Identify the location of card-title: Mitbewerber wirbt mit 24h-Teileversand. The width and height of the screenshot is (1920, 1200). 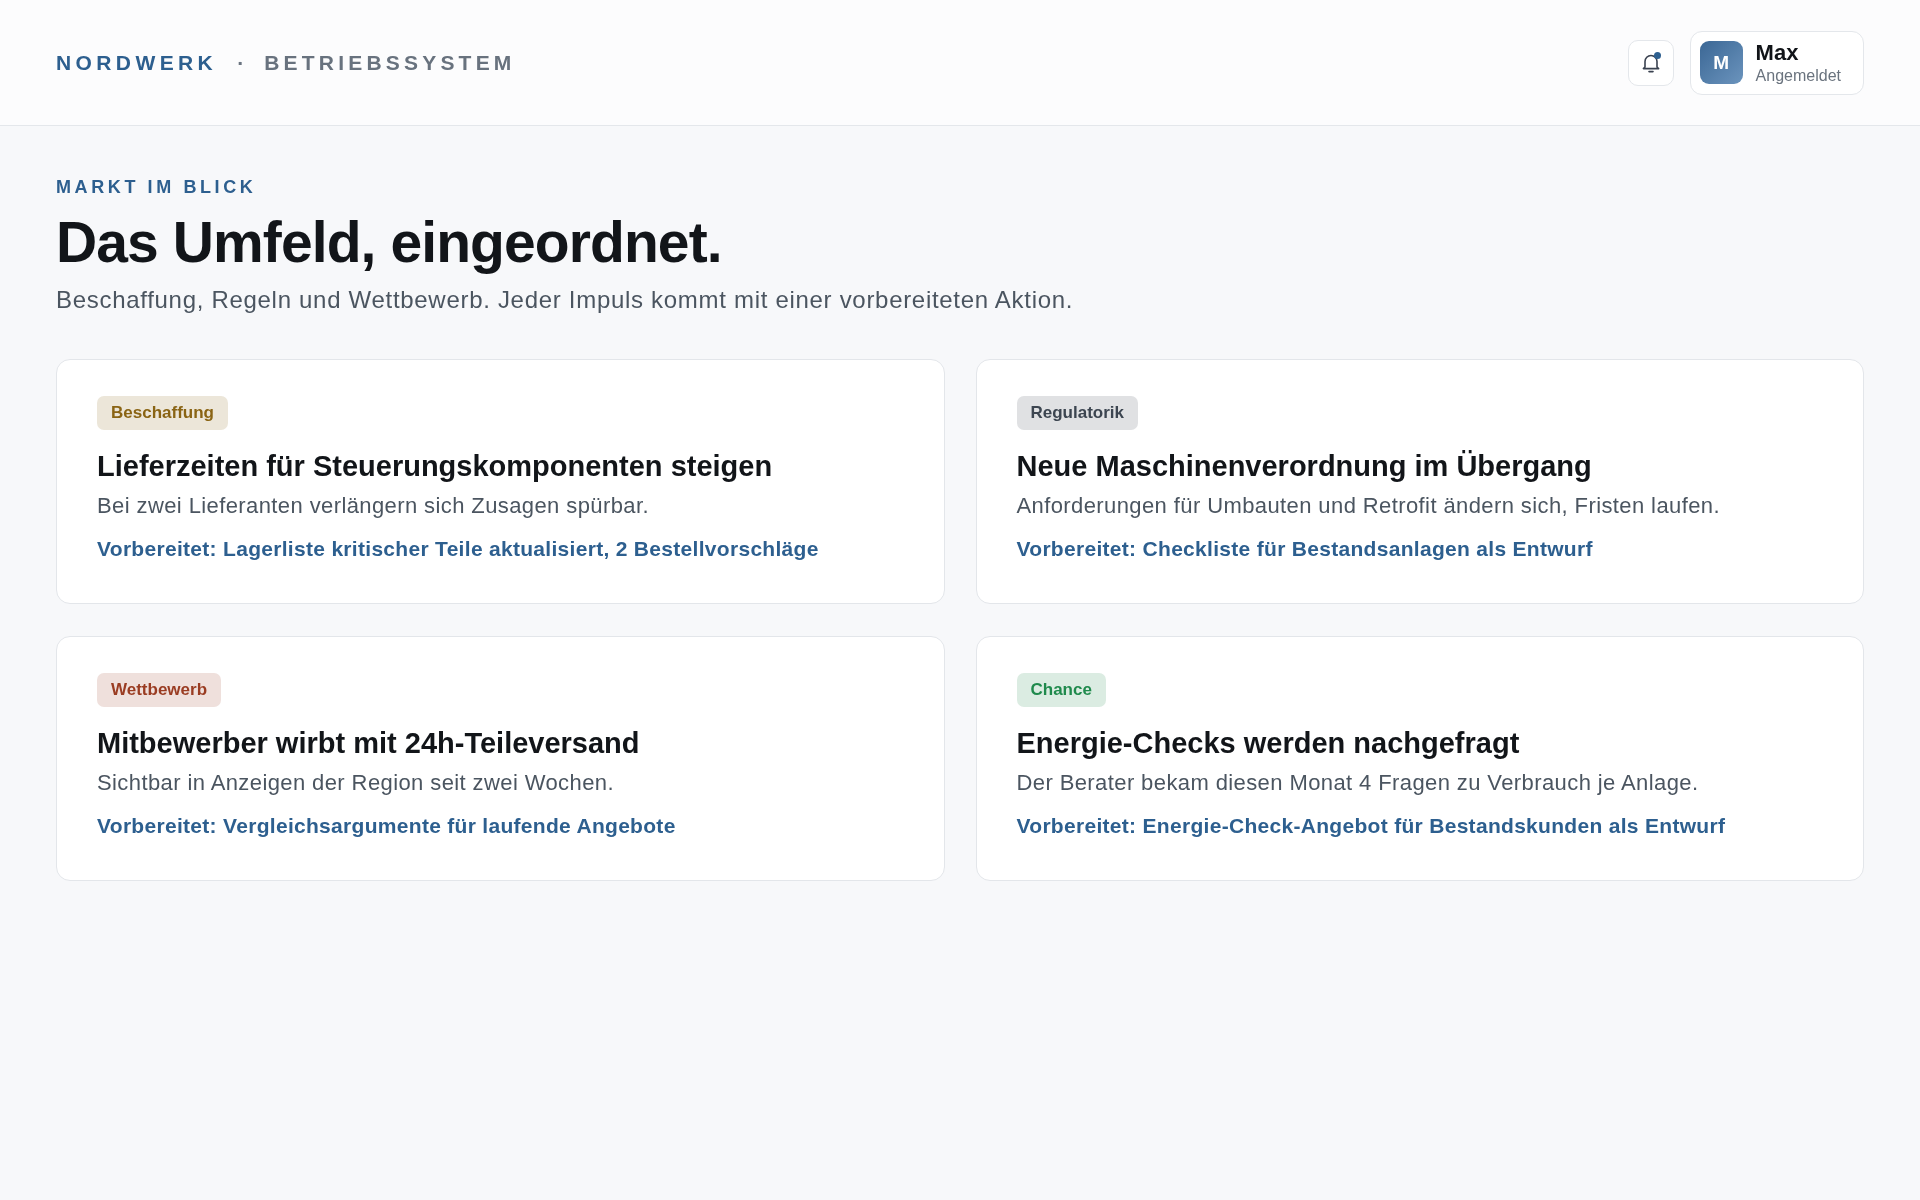
(368, 743).